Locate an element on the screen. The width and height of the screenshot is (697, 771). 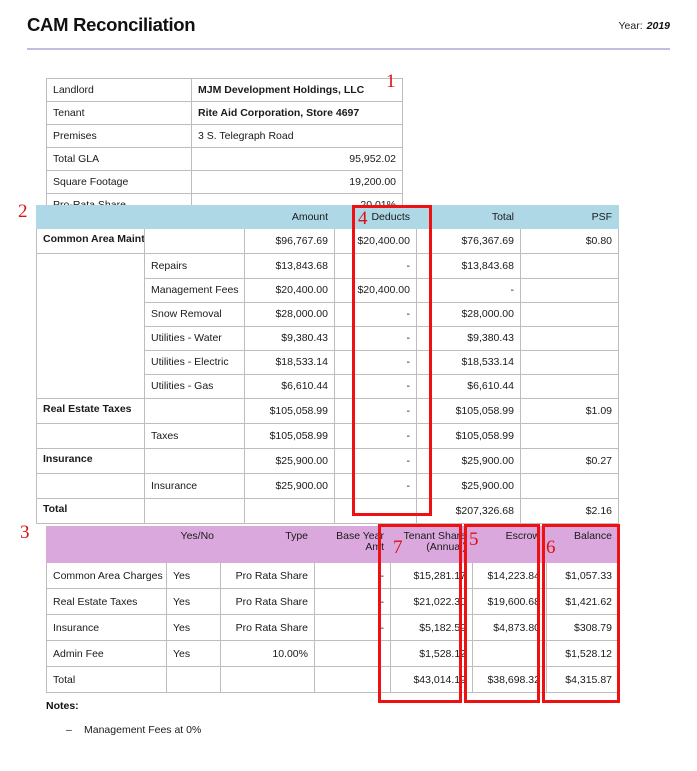
info-row: Landlord MJM Development Holdings, LLC is located at coordinates (224, 90).